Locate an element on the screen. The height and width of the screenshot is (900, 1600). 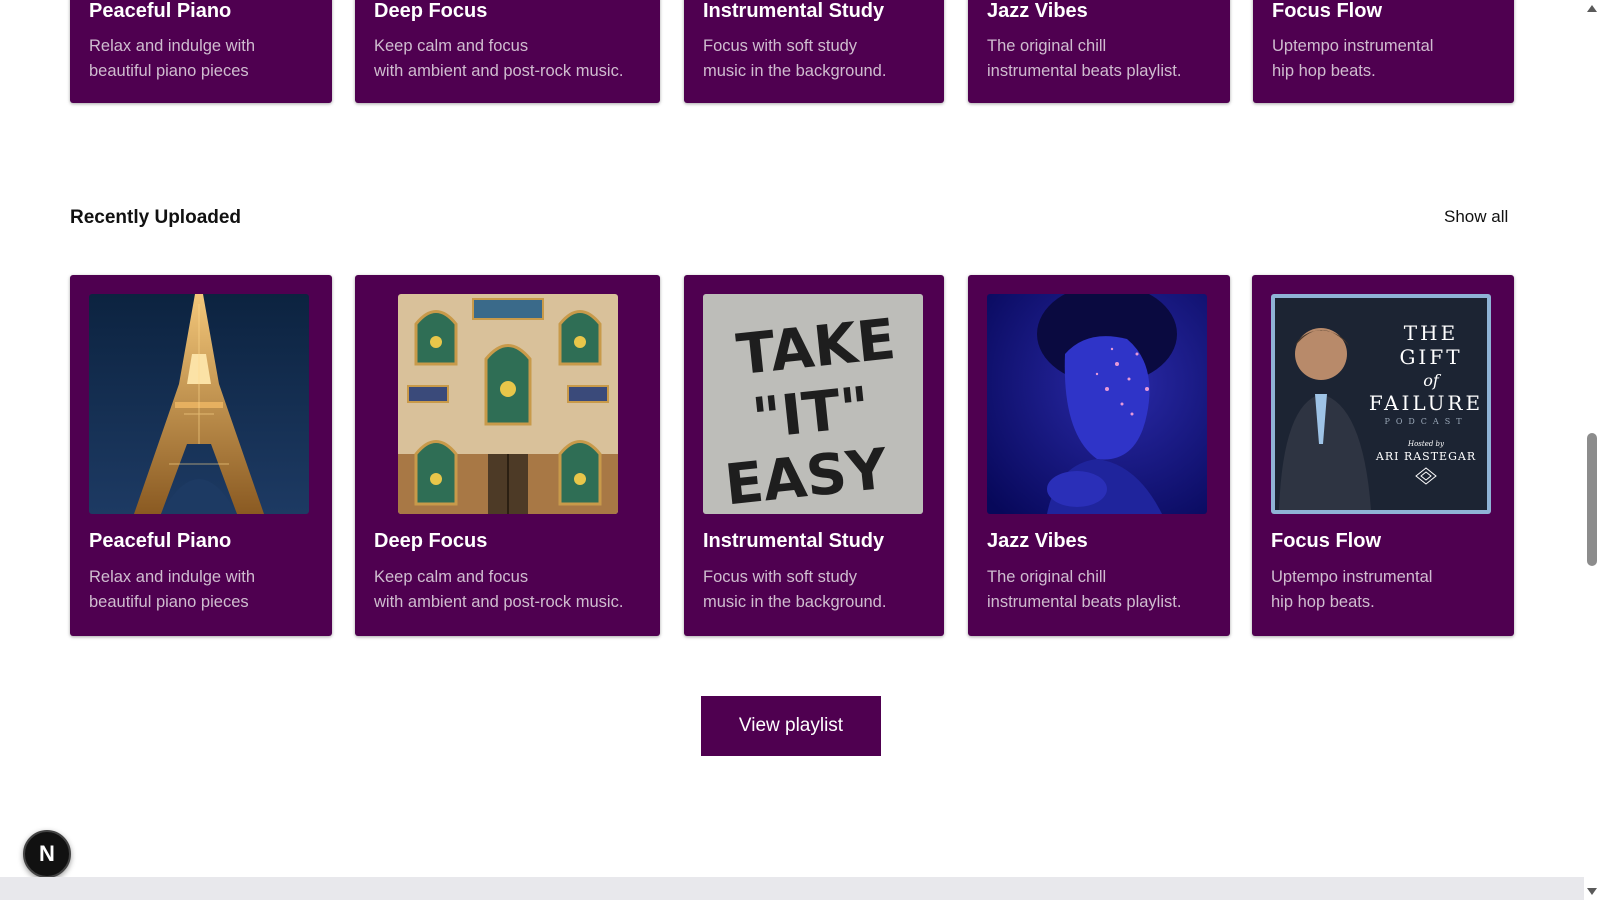
eiffel-tower-cover-image is located at coordinates (199, 404).